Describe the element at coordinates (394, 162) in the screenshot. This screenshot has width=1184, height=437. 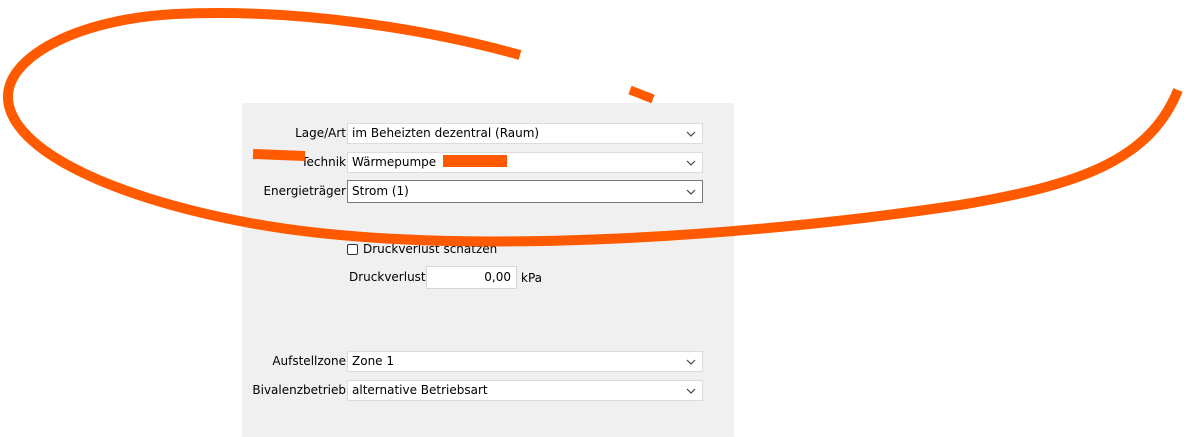
I see `technik-value: Wärmepumpe` at that location.